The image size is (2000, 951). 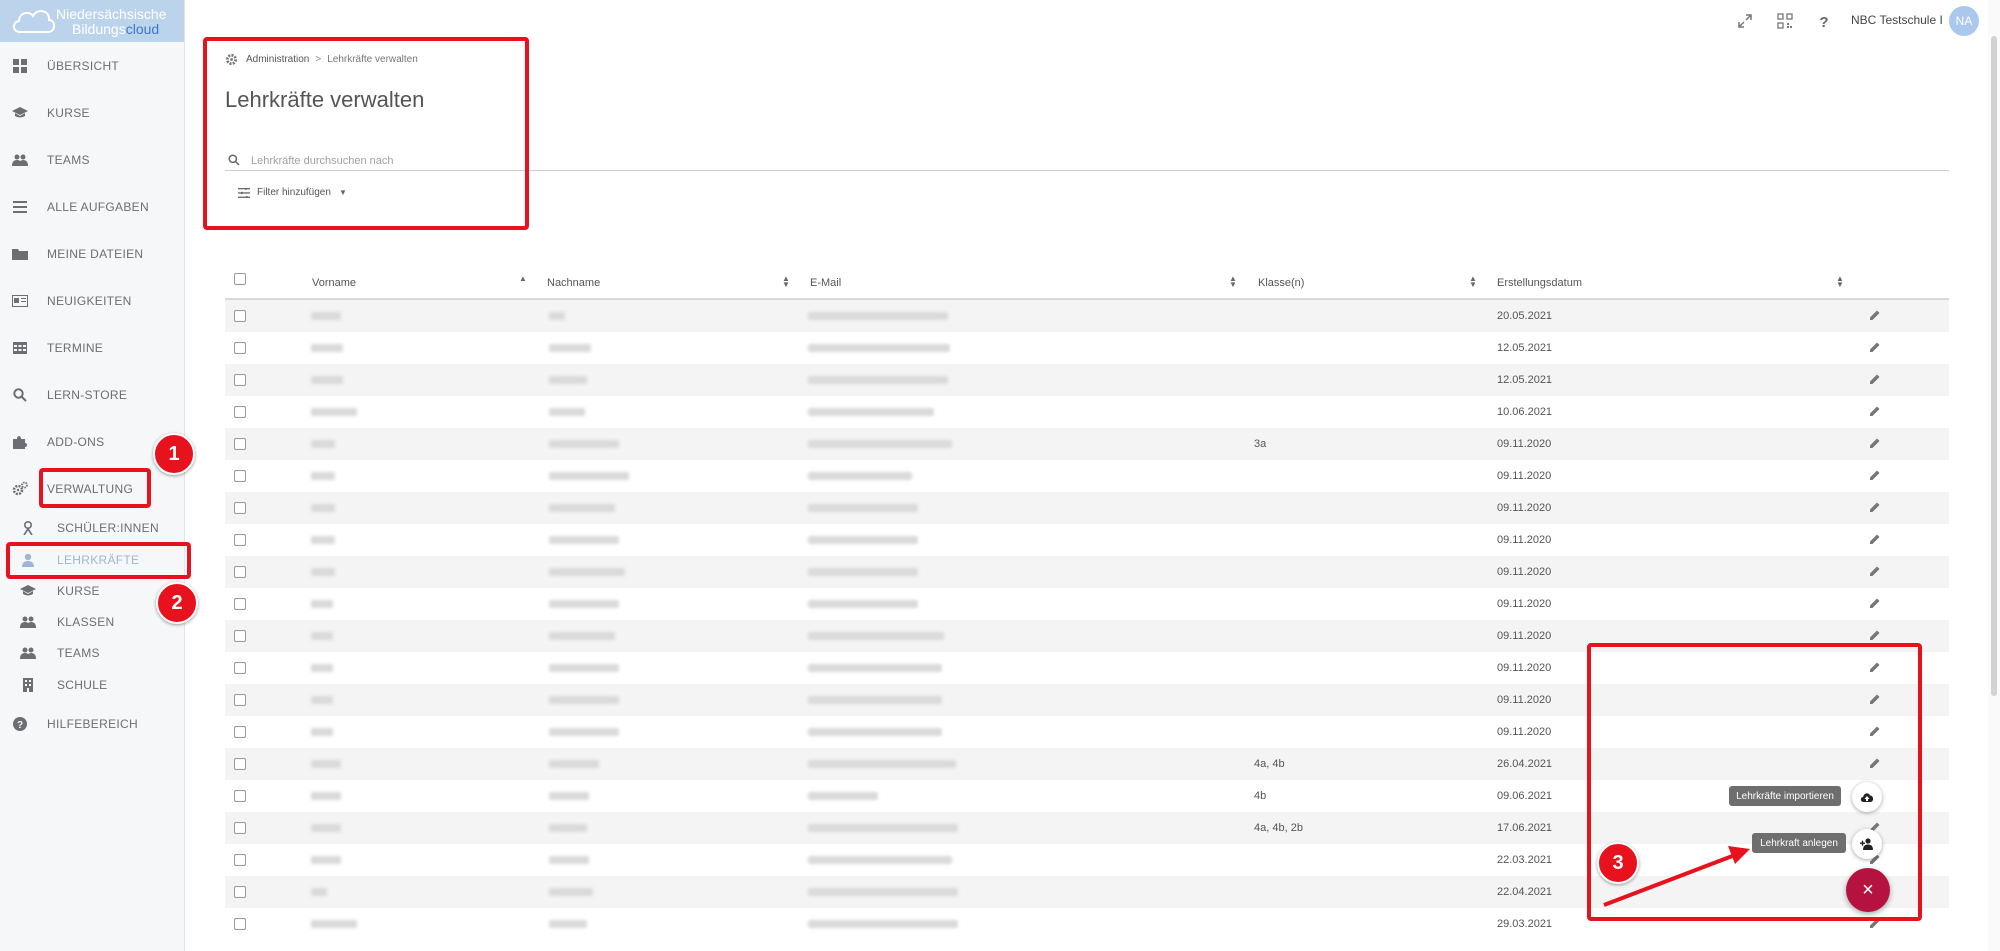 I want to click on logo: Niedersächsische Bildungscloud, so click(x=92, y=21).